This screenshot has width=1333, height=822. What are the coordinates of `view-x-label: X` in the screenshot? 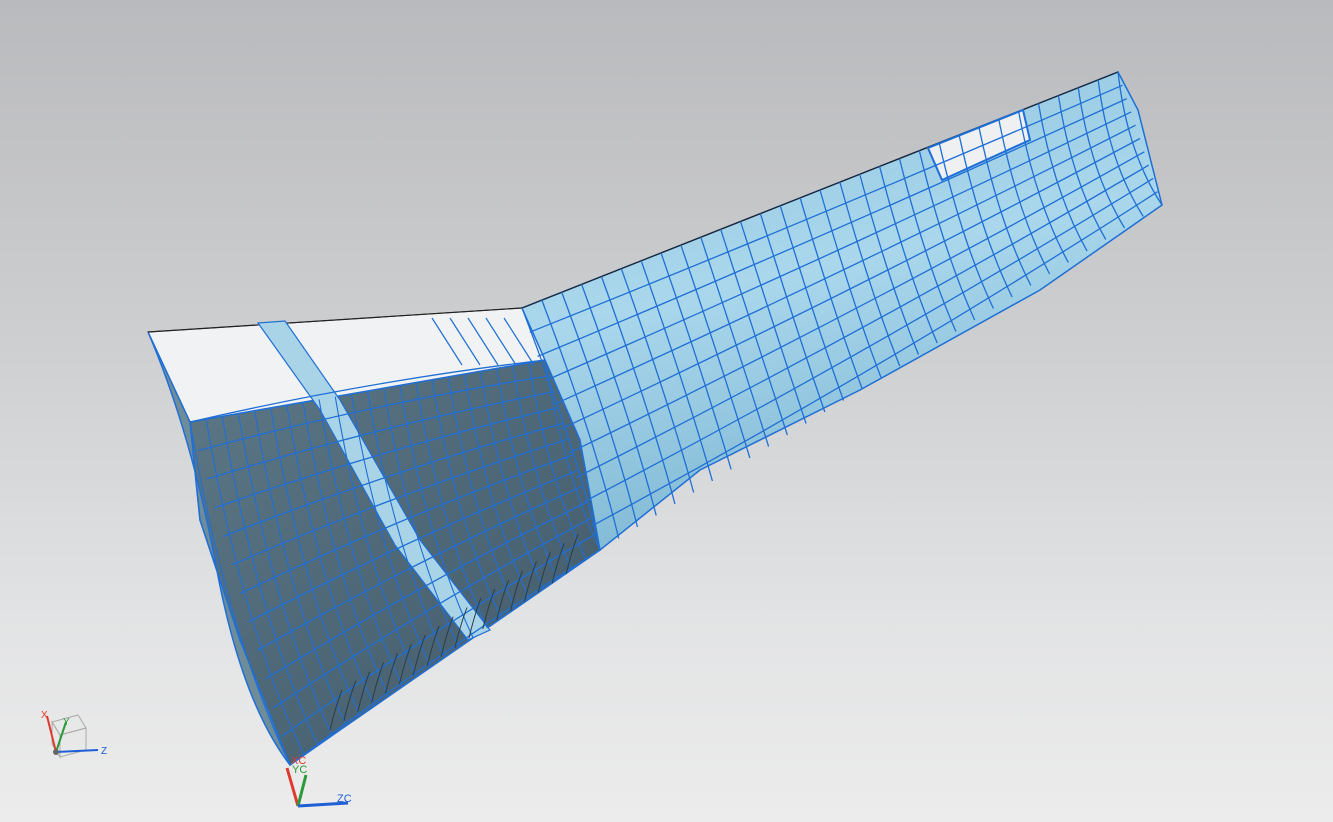 It's located at (44, 715).